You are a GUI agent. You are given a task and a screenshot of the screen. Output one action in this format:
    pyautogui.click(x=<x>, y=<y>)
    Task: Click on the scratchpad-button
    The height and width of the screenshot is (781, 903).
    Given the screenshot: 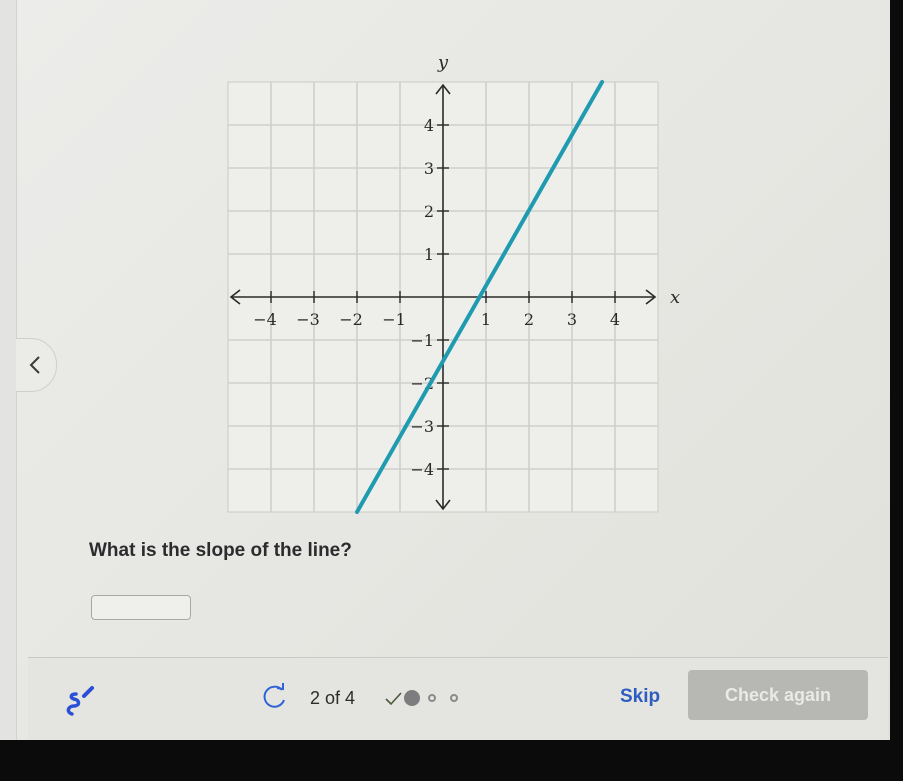 What is the action you would take?
    pyautogui.click(x=83, y=704)
    